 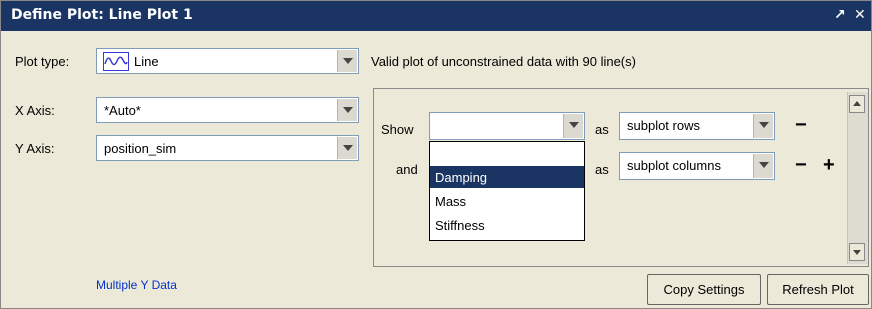 What do you see at coordinates (136, 285) in the screenshot?
I see `multiple-y-data-link: Multiple Y Data` at bounding box center [136, 285].